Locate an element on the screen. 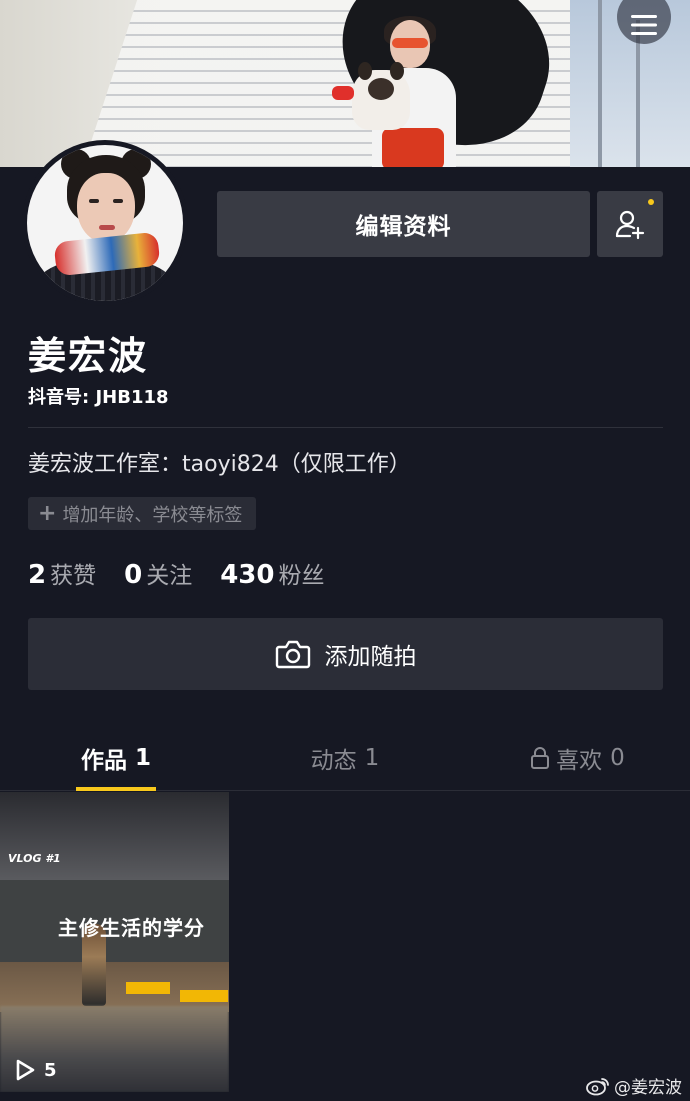 The height and width of the screenshot is (1101, 690). plus-icon: + is located at coordinates (47, 513).